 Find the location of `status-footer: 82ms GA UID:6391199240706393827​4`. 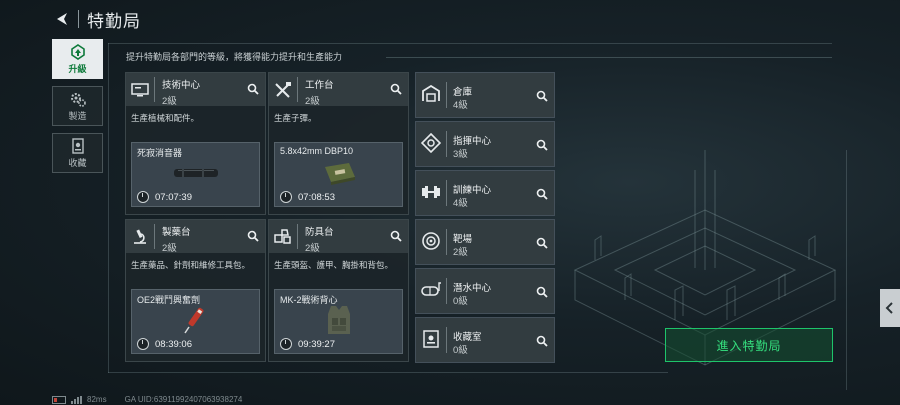

status-footer: 82ms GA UID:6391199240706393827​4 is located at coordinates (147, 399).